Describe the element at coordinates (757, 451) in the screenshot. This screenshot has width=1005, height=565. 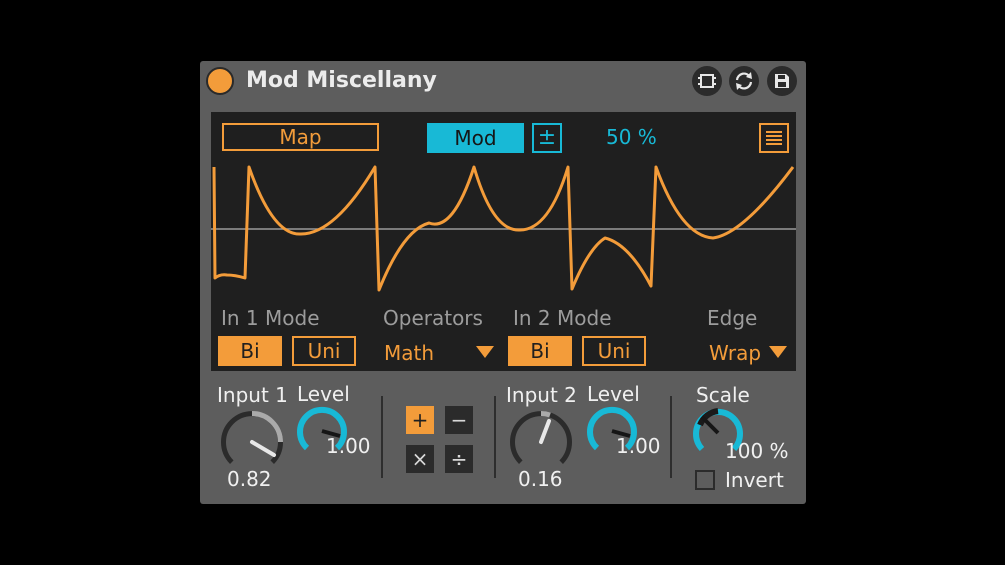
I see `scale-value: 100 %` at that location.